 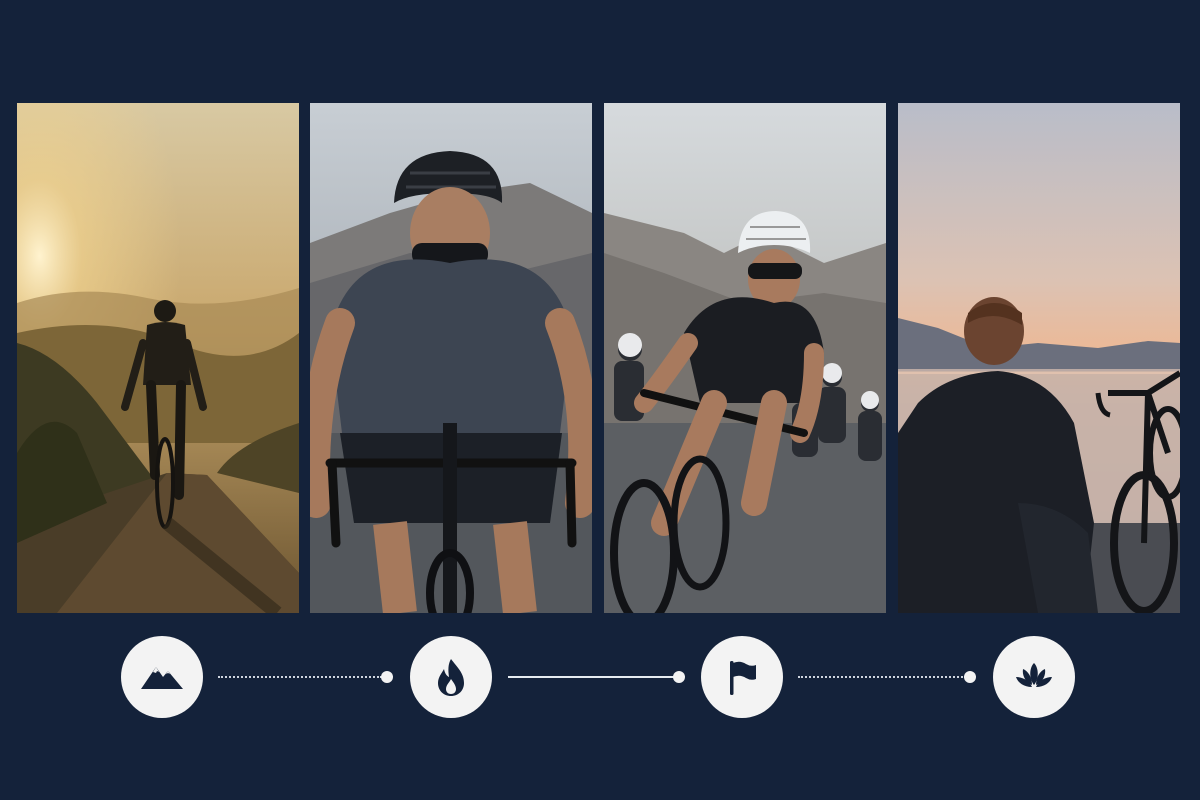 I want to click on sunrise-ride-image, so click(x=158, y=358).